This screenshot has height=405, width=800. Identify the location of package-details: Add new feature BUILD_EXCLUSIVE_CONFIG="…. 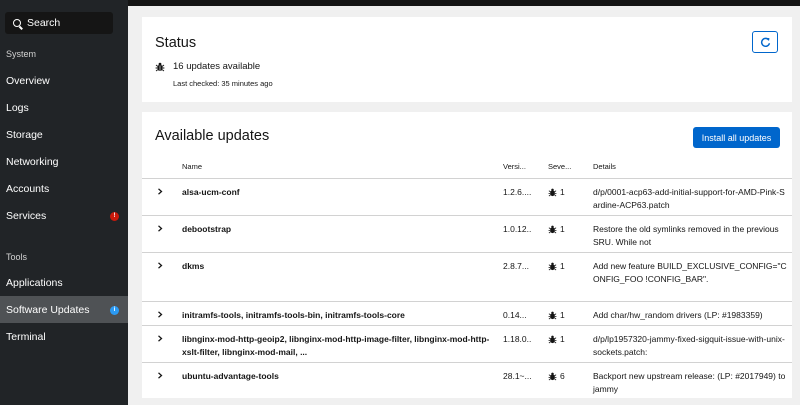
(690, 272).